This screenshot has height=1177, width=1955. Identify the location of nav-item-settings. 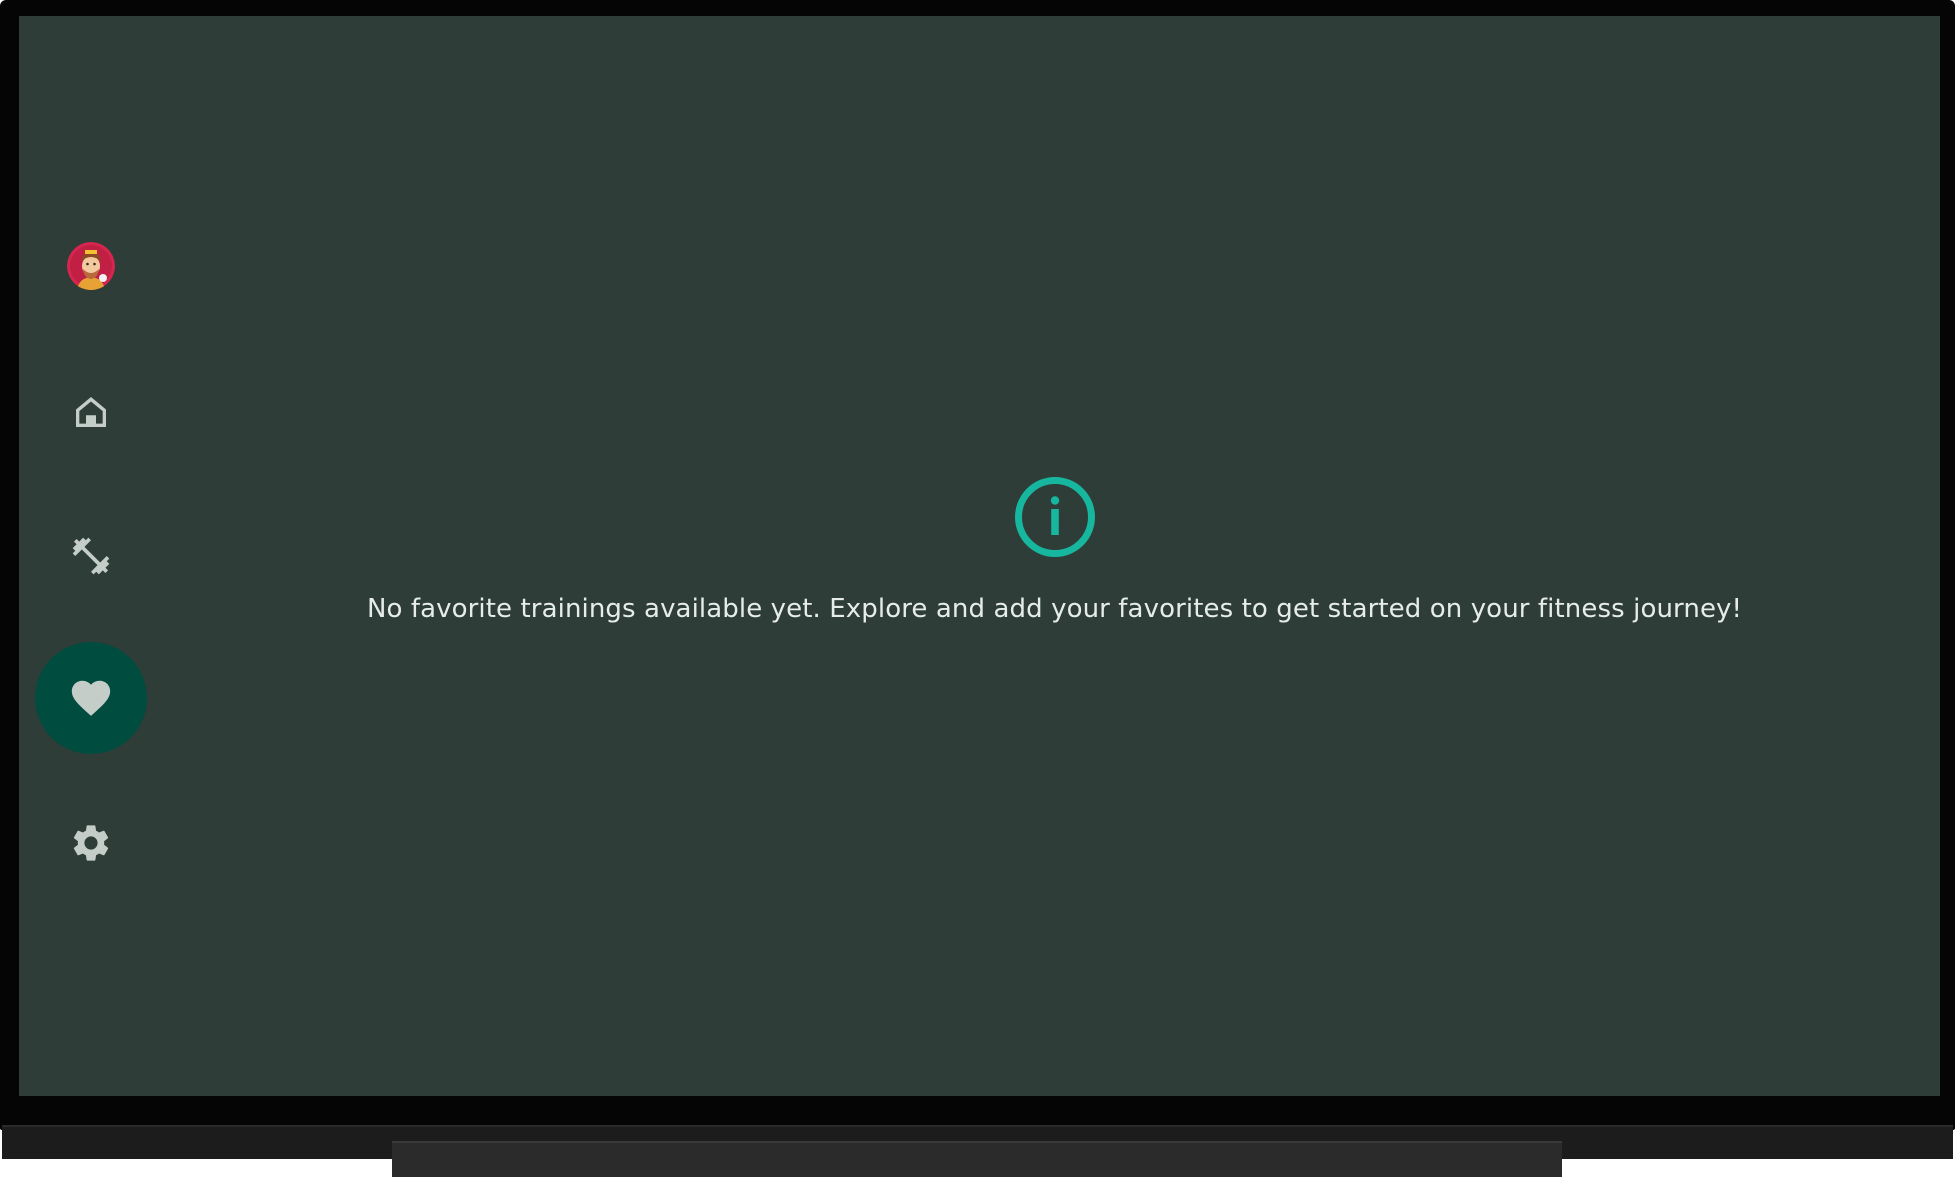
(91, 843).